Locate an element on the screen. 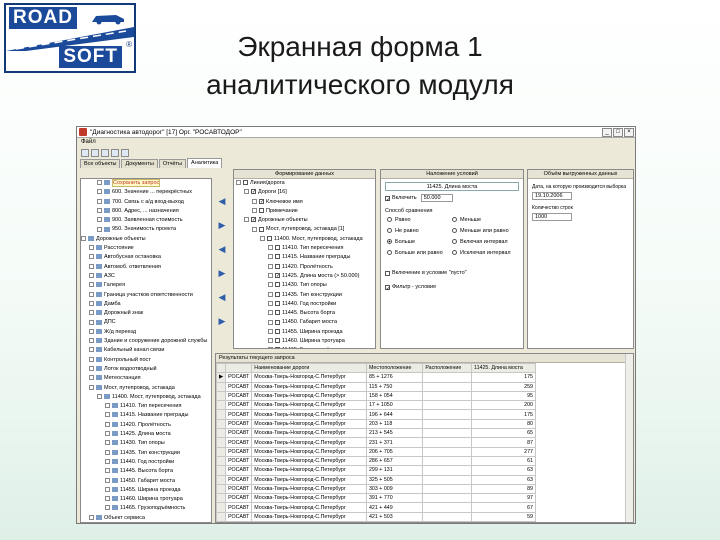 Image resolution: width=720 pixels, height=540 pixels. tree-item: 11410. Тип пересечения is located at coordinates (146, 406).